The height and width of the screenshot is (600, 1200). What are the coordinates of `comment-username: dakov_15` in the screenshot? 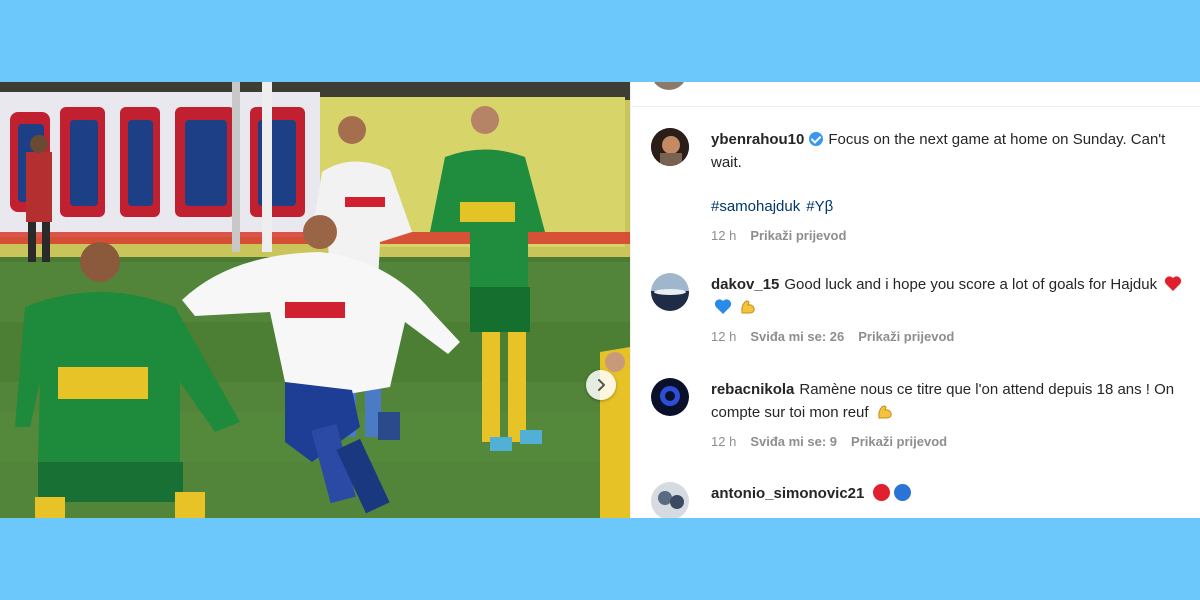 It's located at (745, 284).